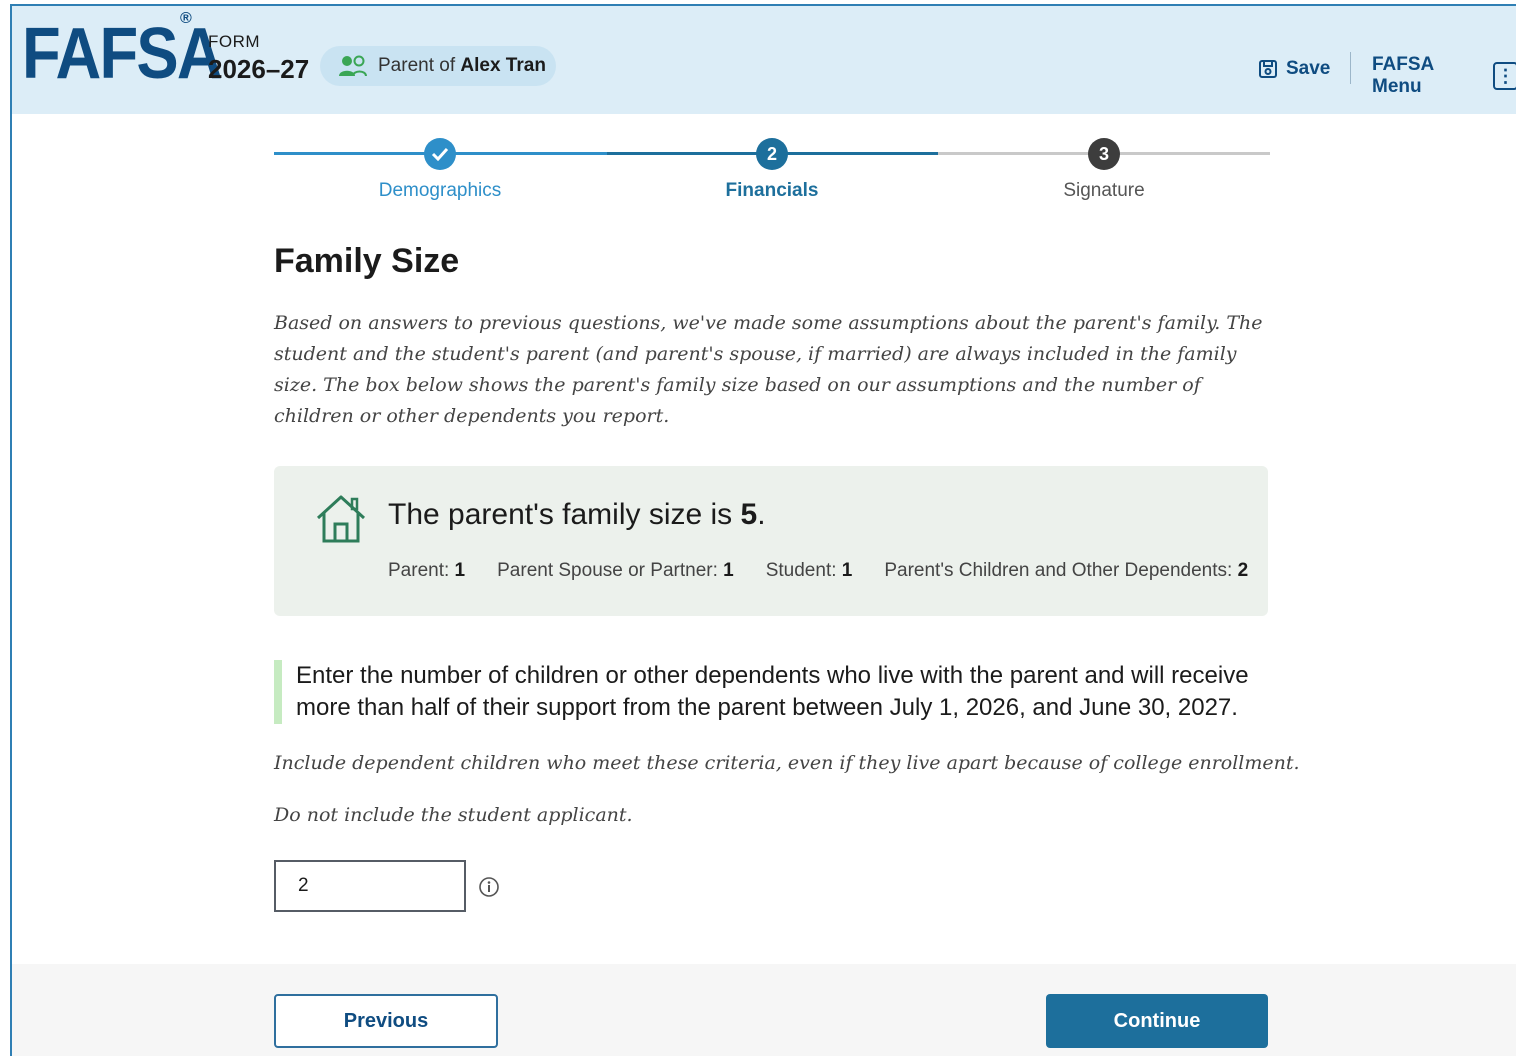 Image resolution: width=1516 pixels, height=1056 pixels. Describe the element at coordinates (370, 886) in the screenshot. I see `dependents-count-input` at that location.